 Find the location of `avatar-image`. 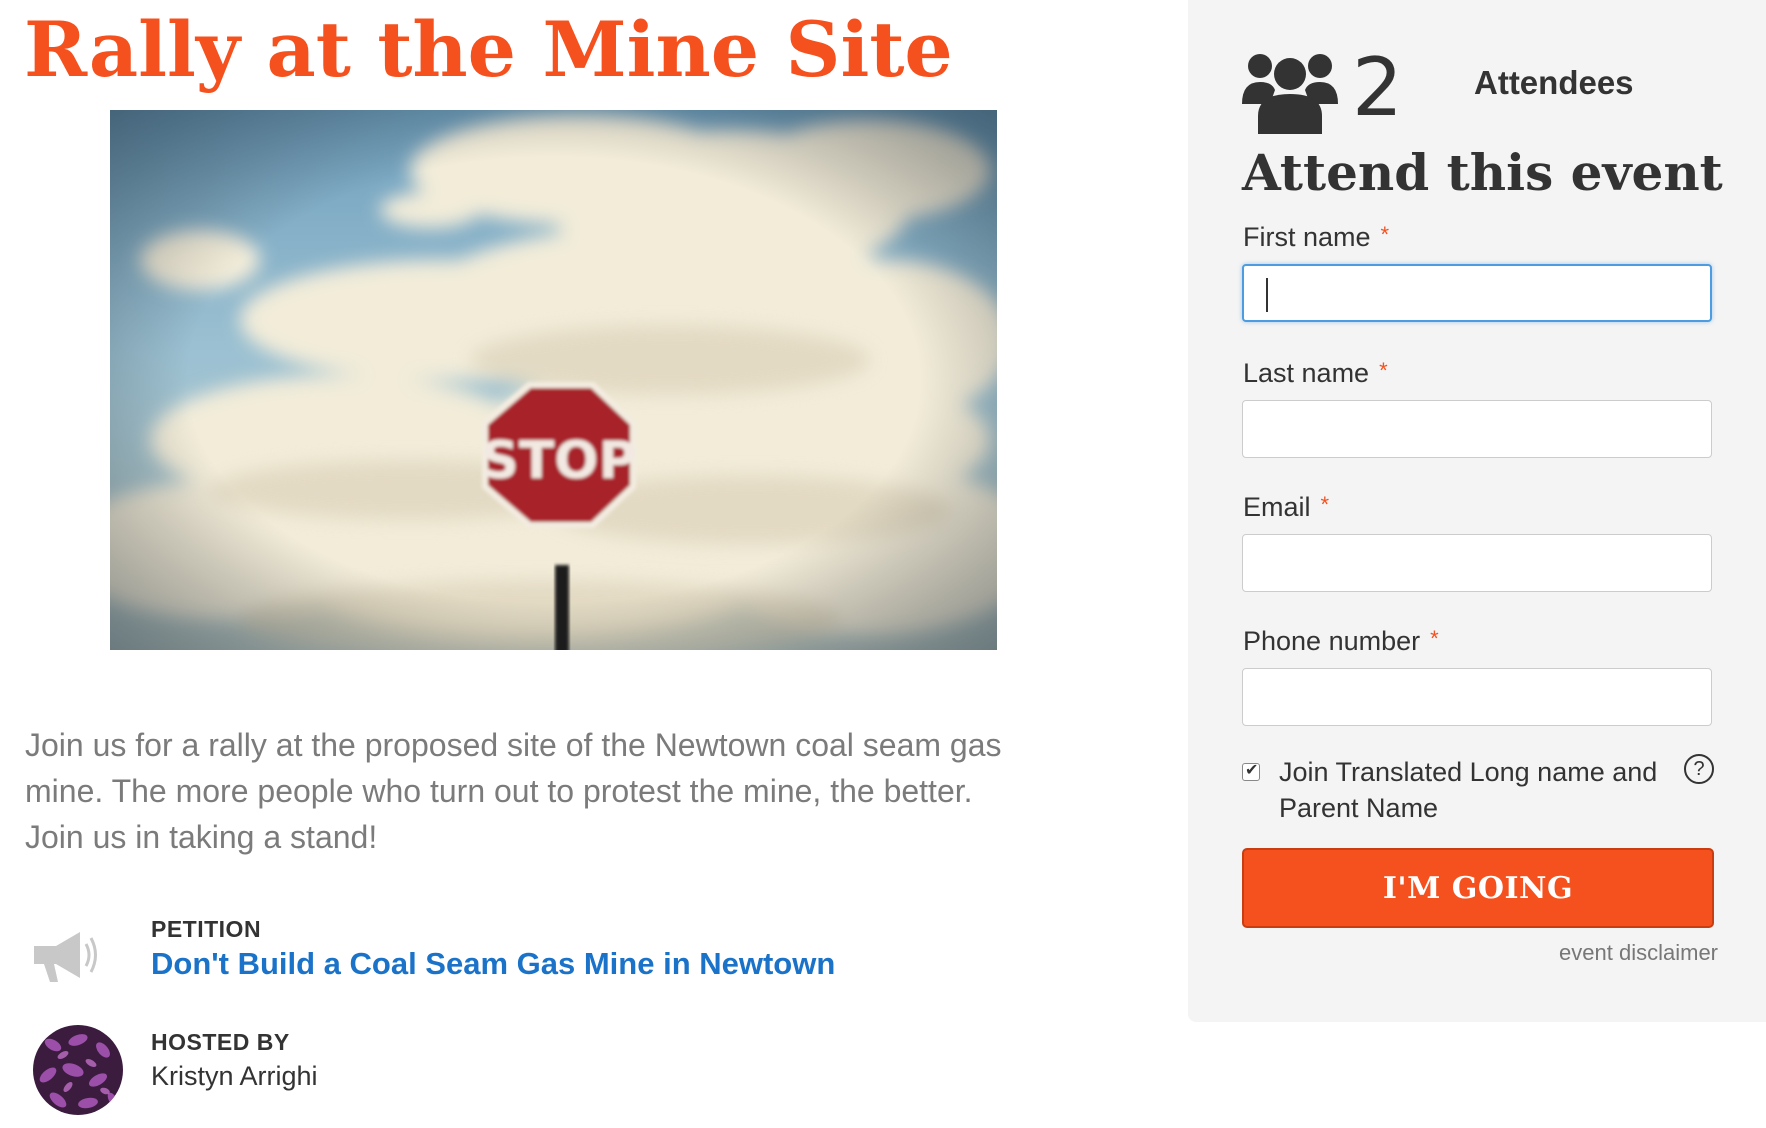

avatar-image is located at coordinates (78, 1070).